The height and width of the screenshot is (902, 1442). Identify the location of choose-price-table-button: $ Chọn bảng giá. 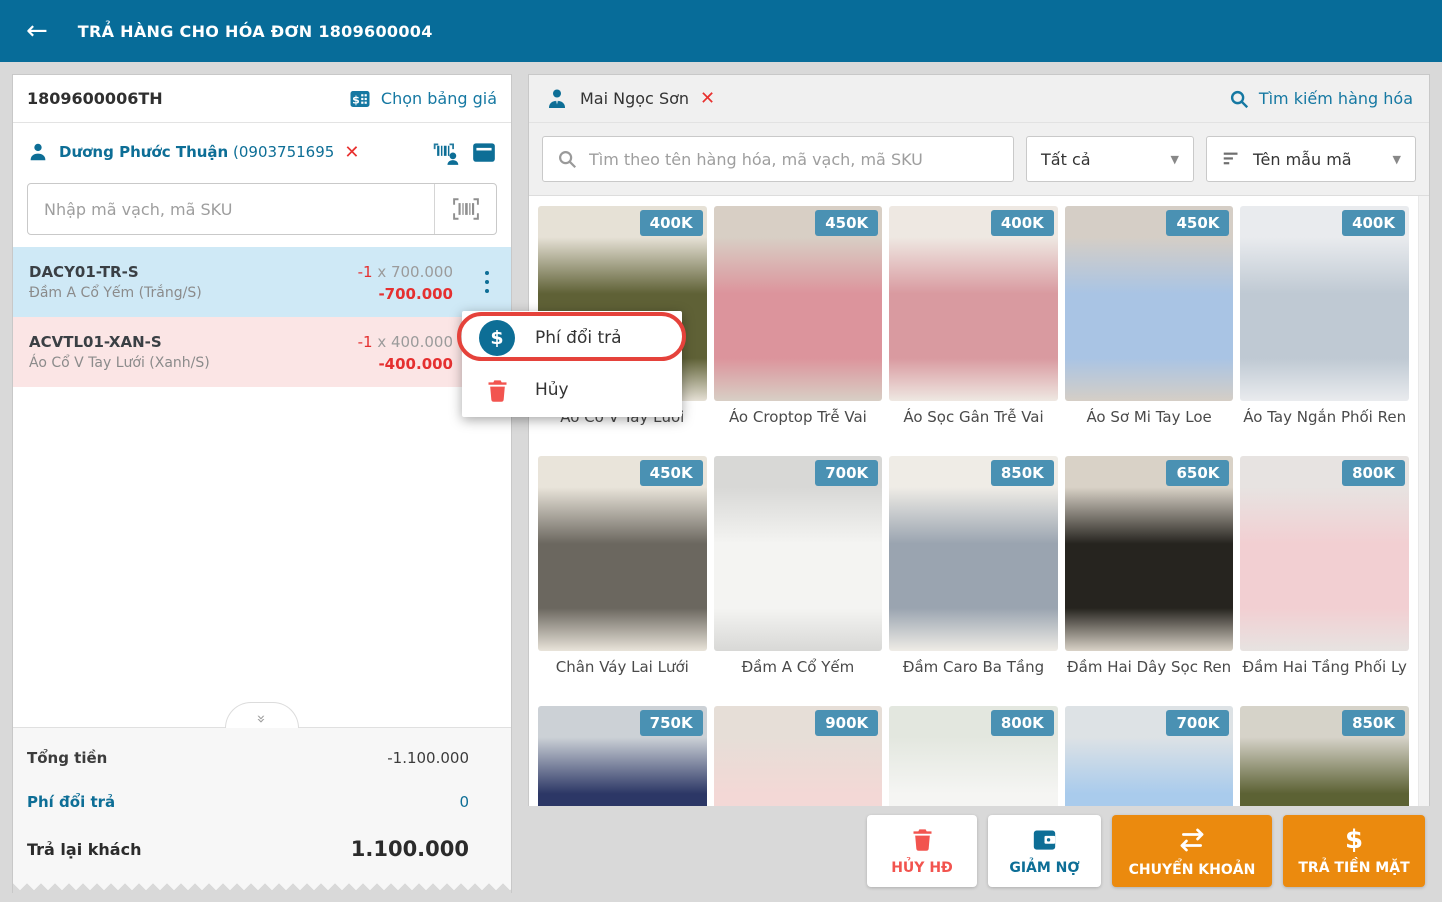
(422, 99).